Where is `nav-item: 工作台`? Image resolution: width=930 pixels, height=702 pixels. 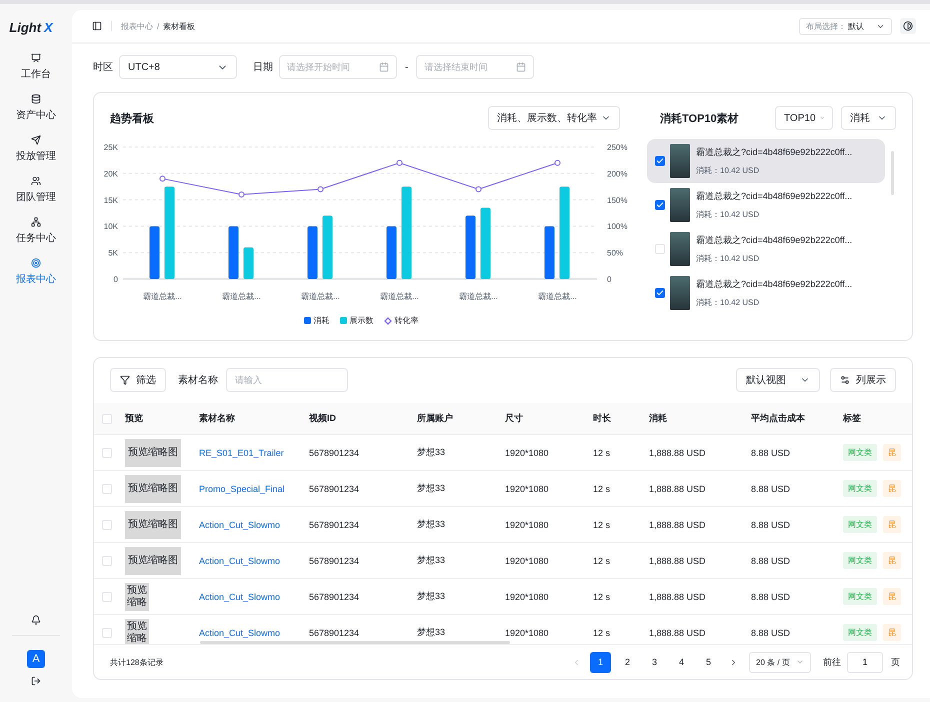
nav-item: 工作台 is located at coordinates (36, 73).